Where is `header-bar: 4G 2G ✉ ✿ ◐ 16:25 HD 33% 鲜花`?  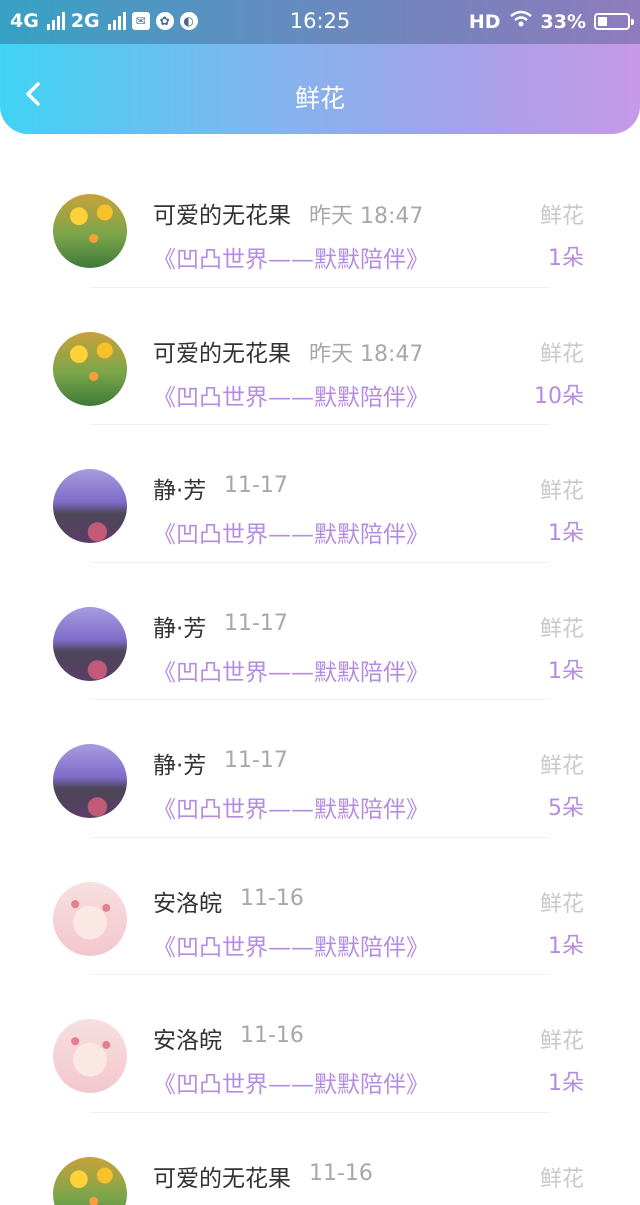 header-bar: 4G 2G ✉ ✿ ◐ 16:25 HD 33% 鲜花 is located at coordinates (320, 67).